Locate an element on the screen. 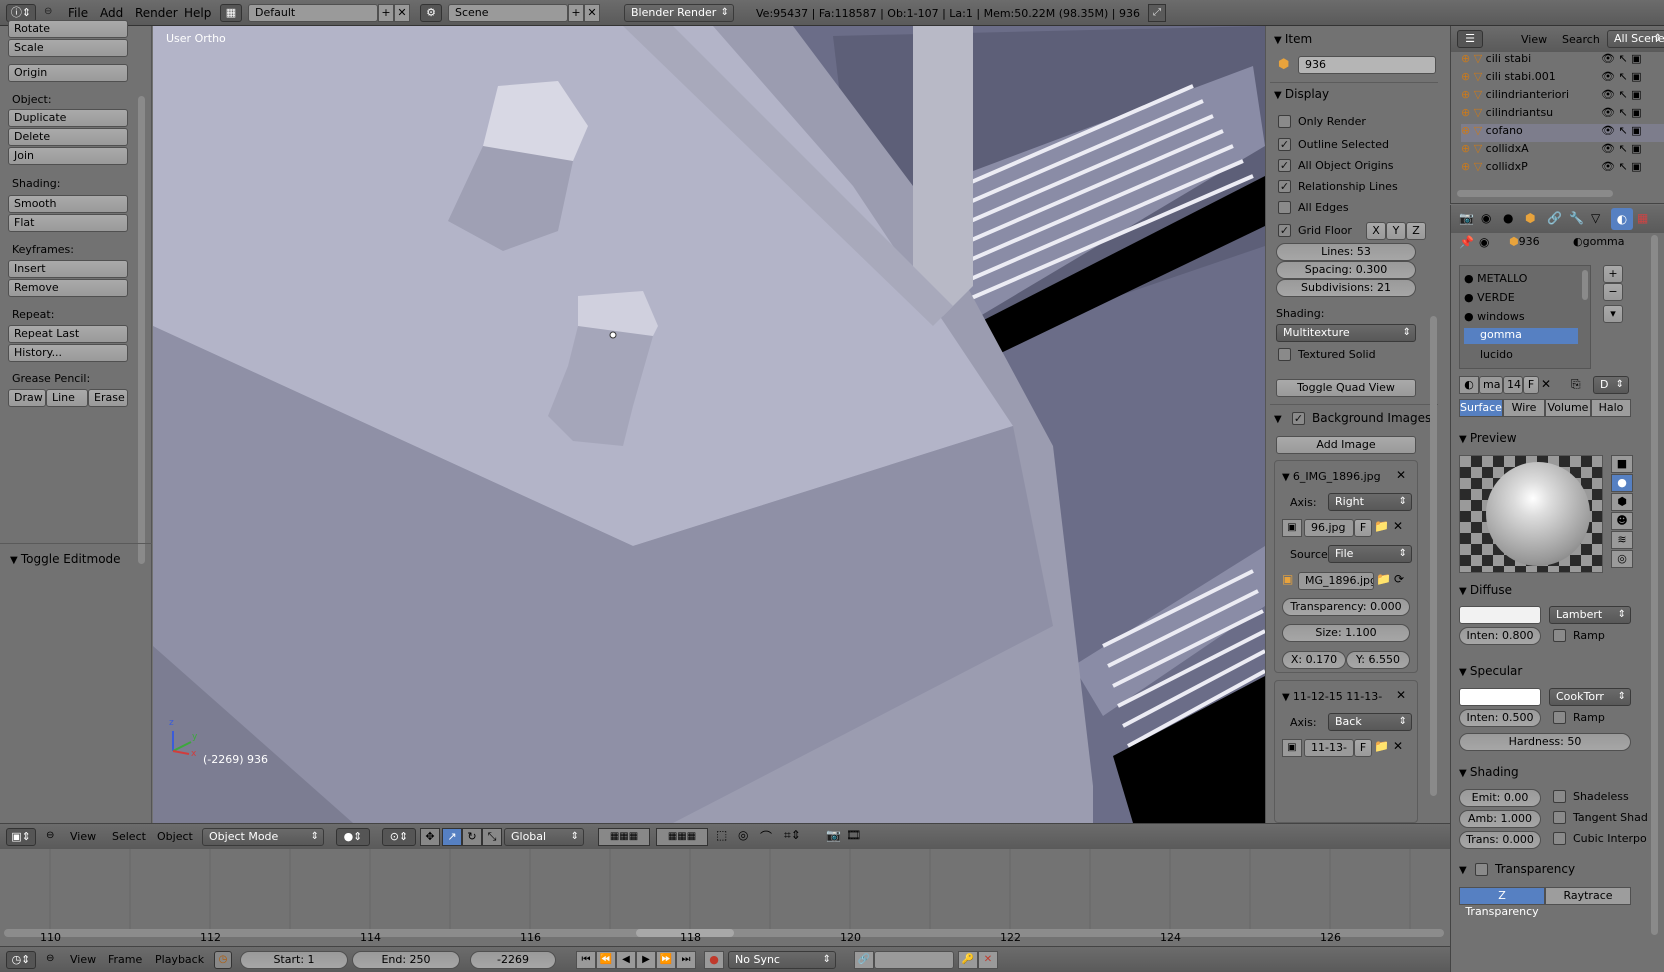 This screenshot has height=972, width=1664. proportional-falloff-icon: ⌒ is located at coordinates (766, 836).